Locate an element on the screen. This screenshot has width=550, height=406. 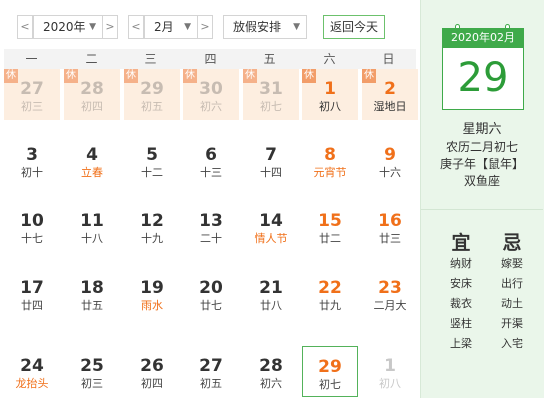
weekday-label: 五 is located at coordinates (269, 59).